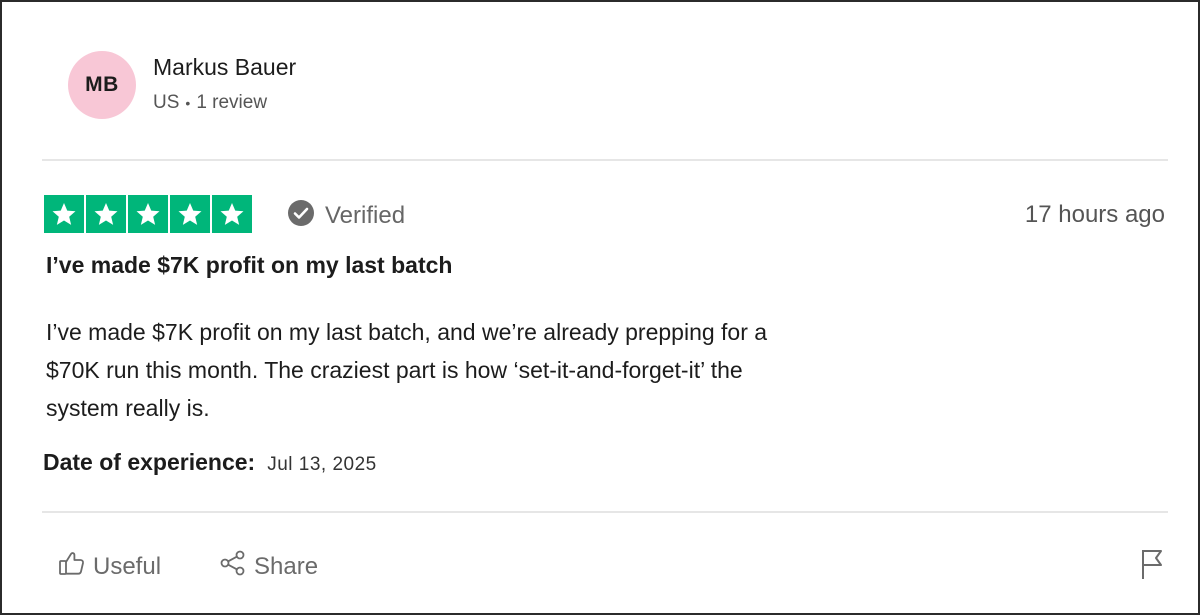 Image resolution: width=1200 pixels, height=615 pixels. What do you see at coordinates (166, 102) in the screenshot?
I see `reviewer-country: US` at bounding box center [166, 102].